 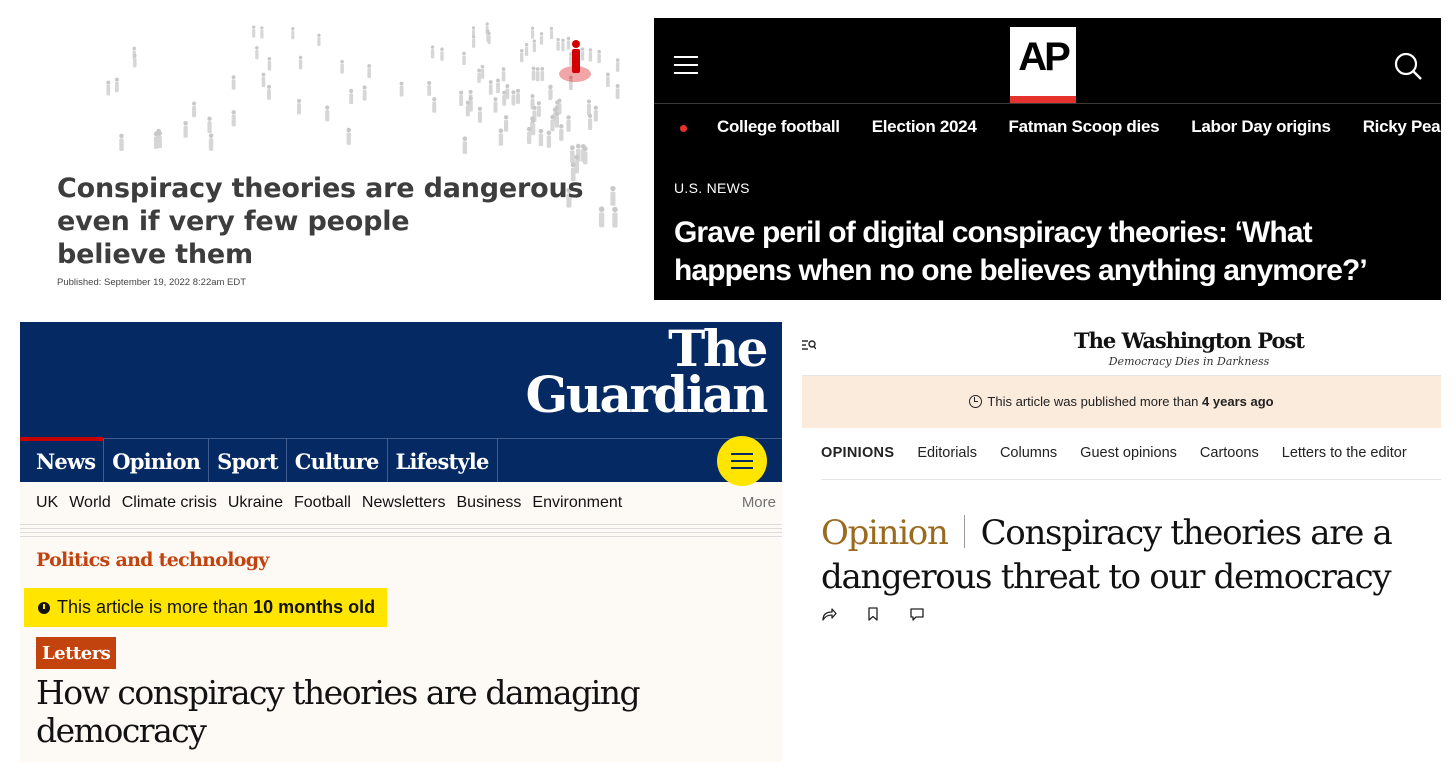 I want to click on published-date: Published: September 19, 2022 8:22am EDT, so click(x=152, y=282).